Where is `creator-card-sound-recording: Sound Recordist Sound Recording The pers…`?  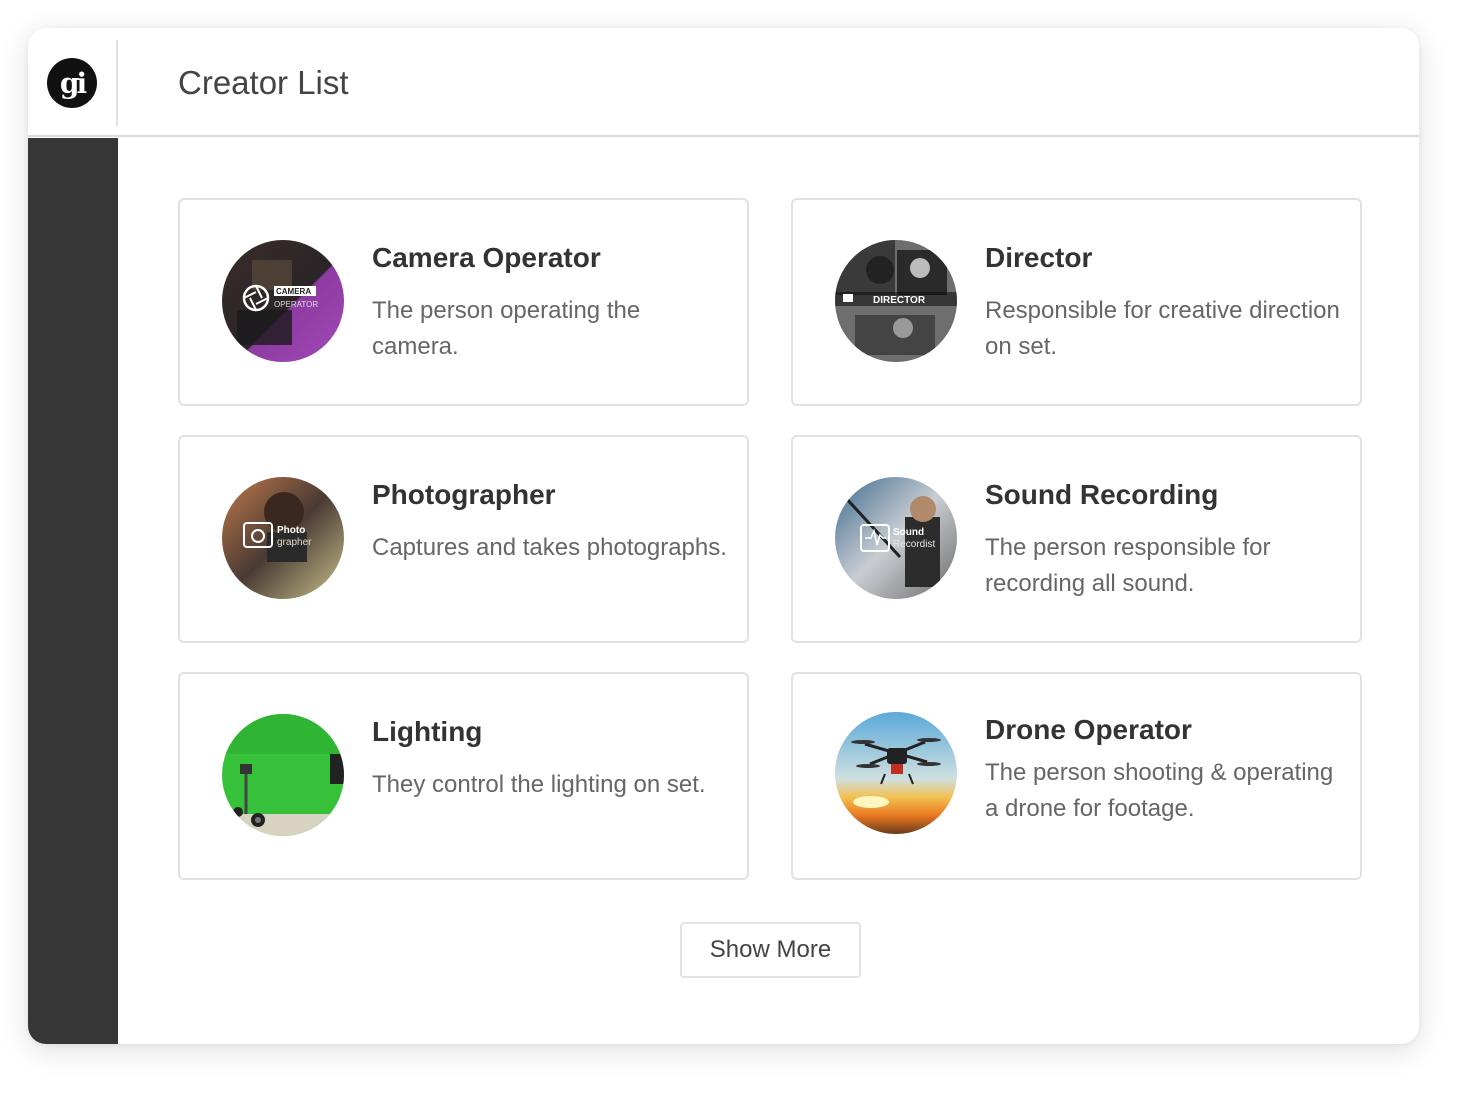 creator-card-sound-recording: Sound Recordist Sound Recording The pers… is located at coordinates (1076, 539).